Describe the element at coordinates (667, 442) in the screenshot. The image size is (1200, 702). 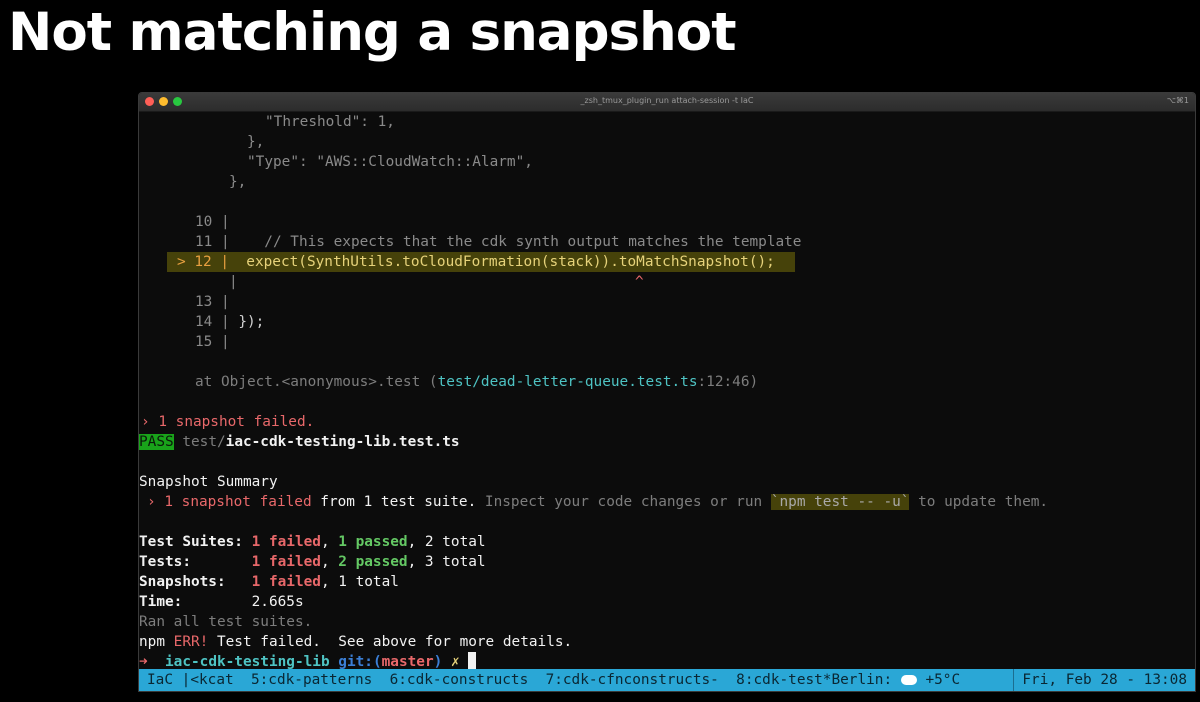
I see `pass-line: PASS test/iac-cdk-testing-lib.test.ts` at that location.